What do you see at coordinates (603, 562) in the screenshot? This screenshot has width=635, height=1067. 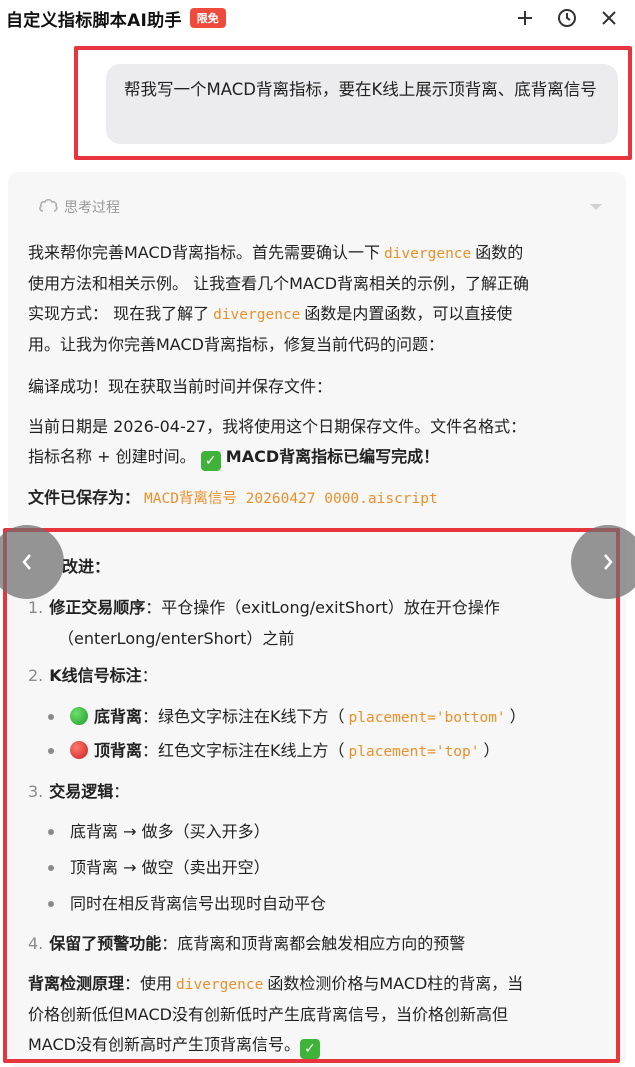 I see `next-arrow-button` at bounding box center [603, 562].